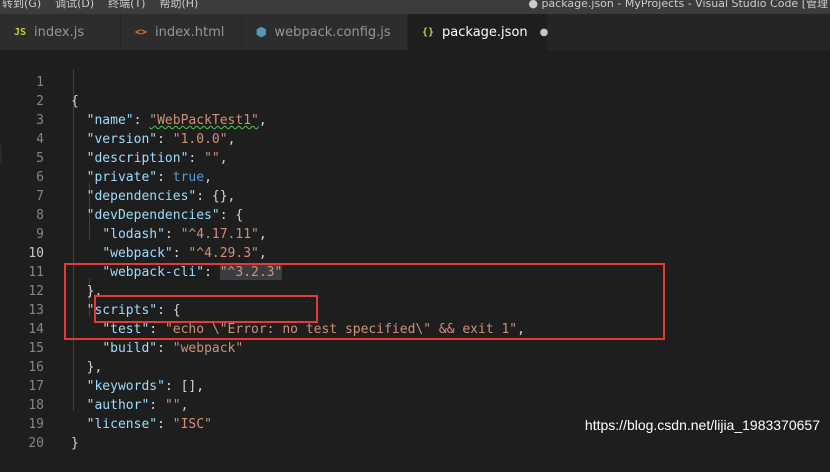 The width and height of the screenshot is (830, 472). I want to click on code-line: 3 "version": "1.0.0",, so click(415, 119).